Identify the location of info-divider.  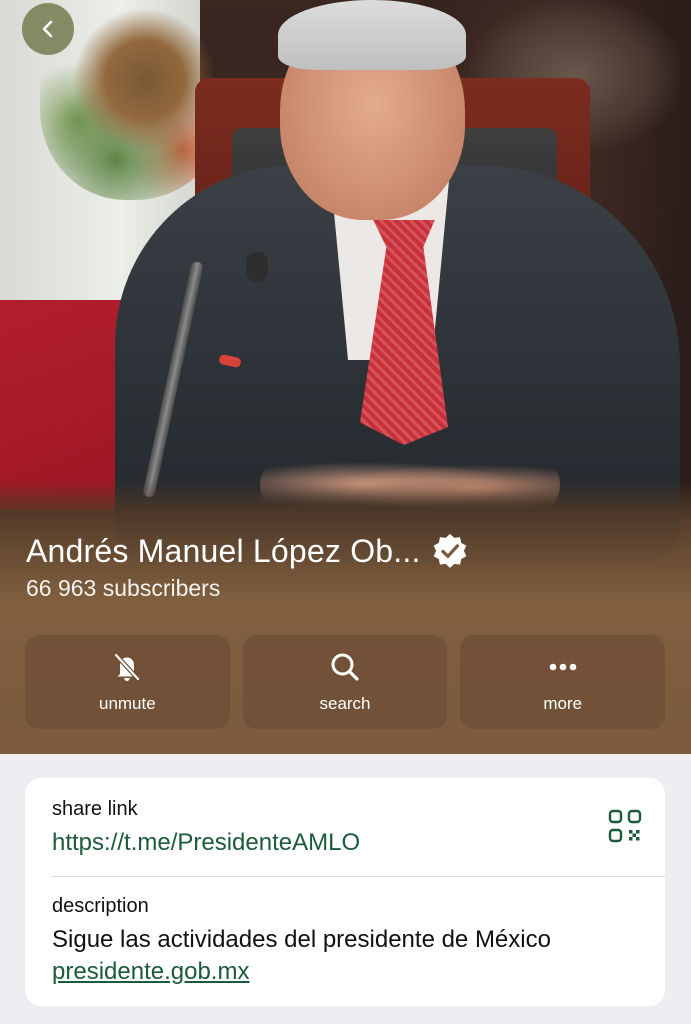
(358, 876).